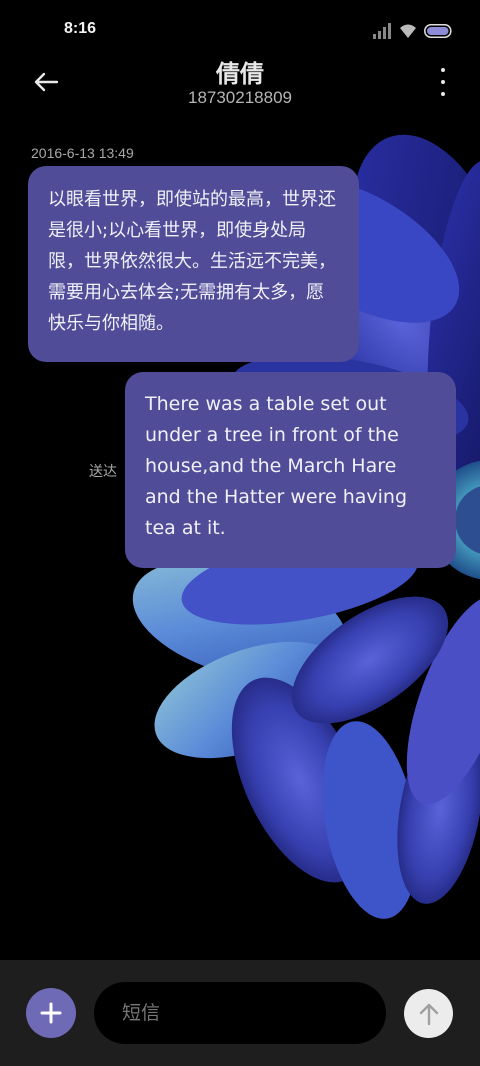 The height and width of the screenshot is (1066, 480). What do you see at coordinates (103, 472) in the screenshot?
I see `delivery-status: 送达` at bounding box center [103, 472].